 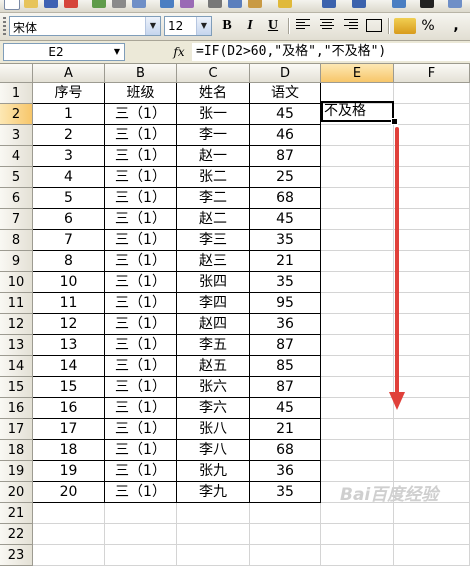 What do you see at coordinates (456, 26) in the screenshot?
I see `comma-button: ,` at bounding box center [456, 26].